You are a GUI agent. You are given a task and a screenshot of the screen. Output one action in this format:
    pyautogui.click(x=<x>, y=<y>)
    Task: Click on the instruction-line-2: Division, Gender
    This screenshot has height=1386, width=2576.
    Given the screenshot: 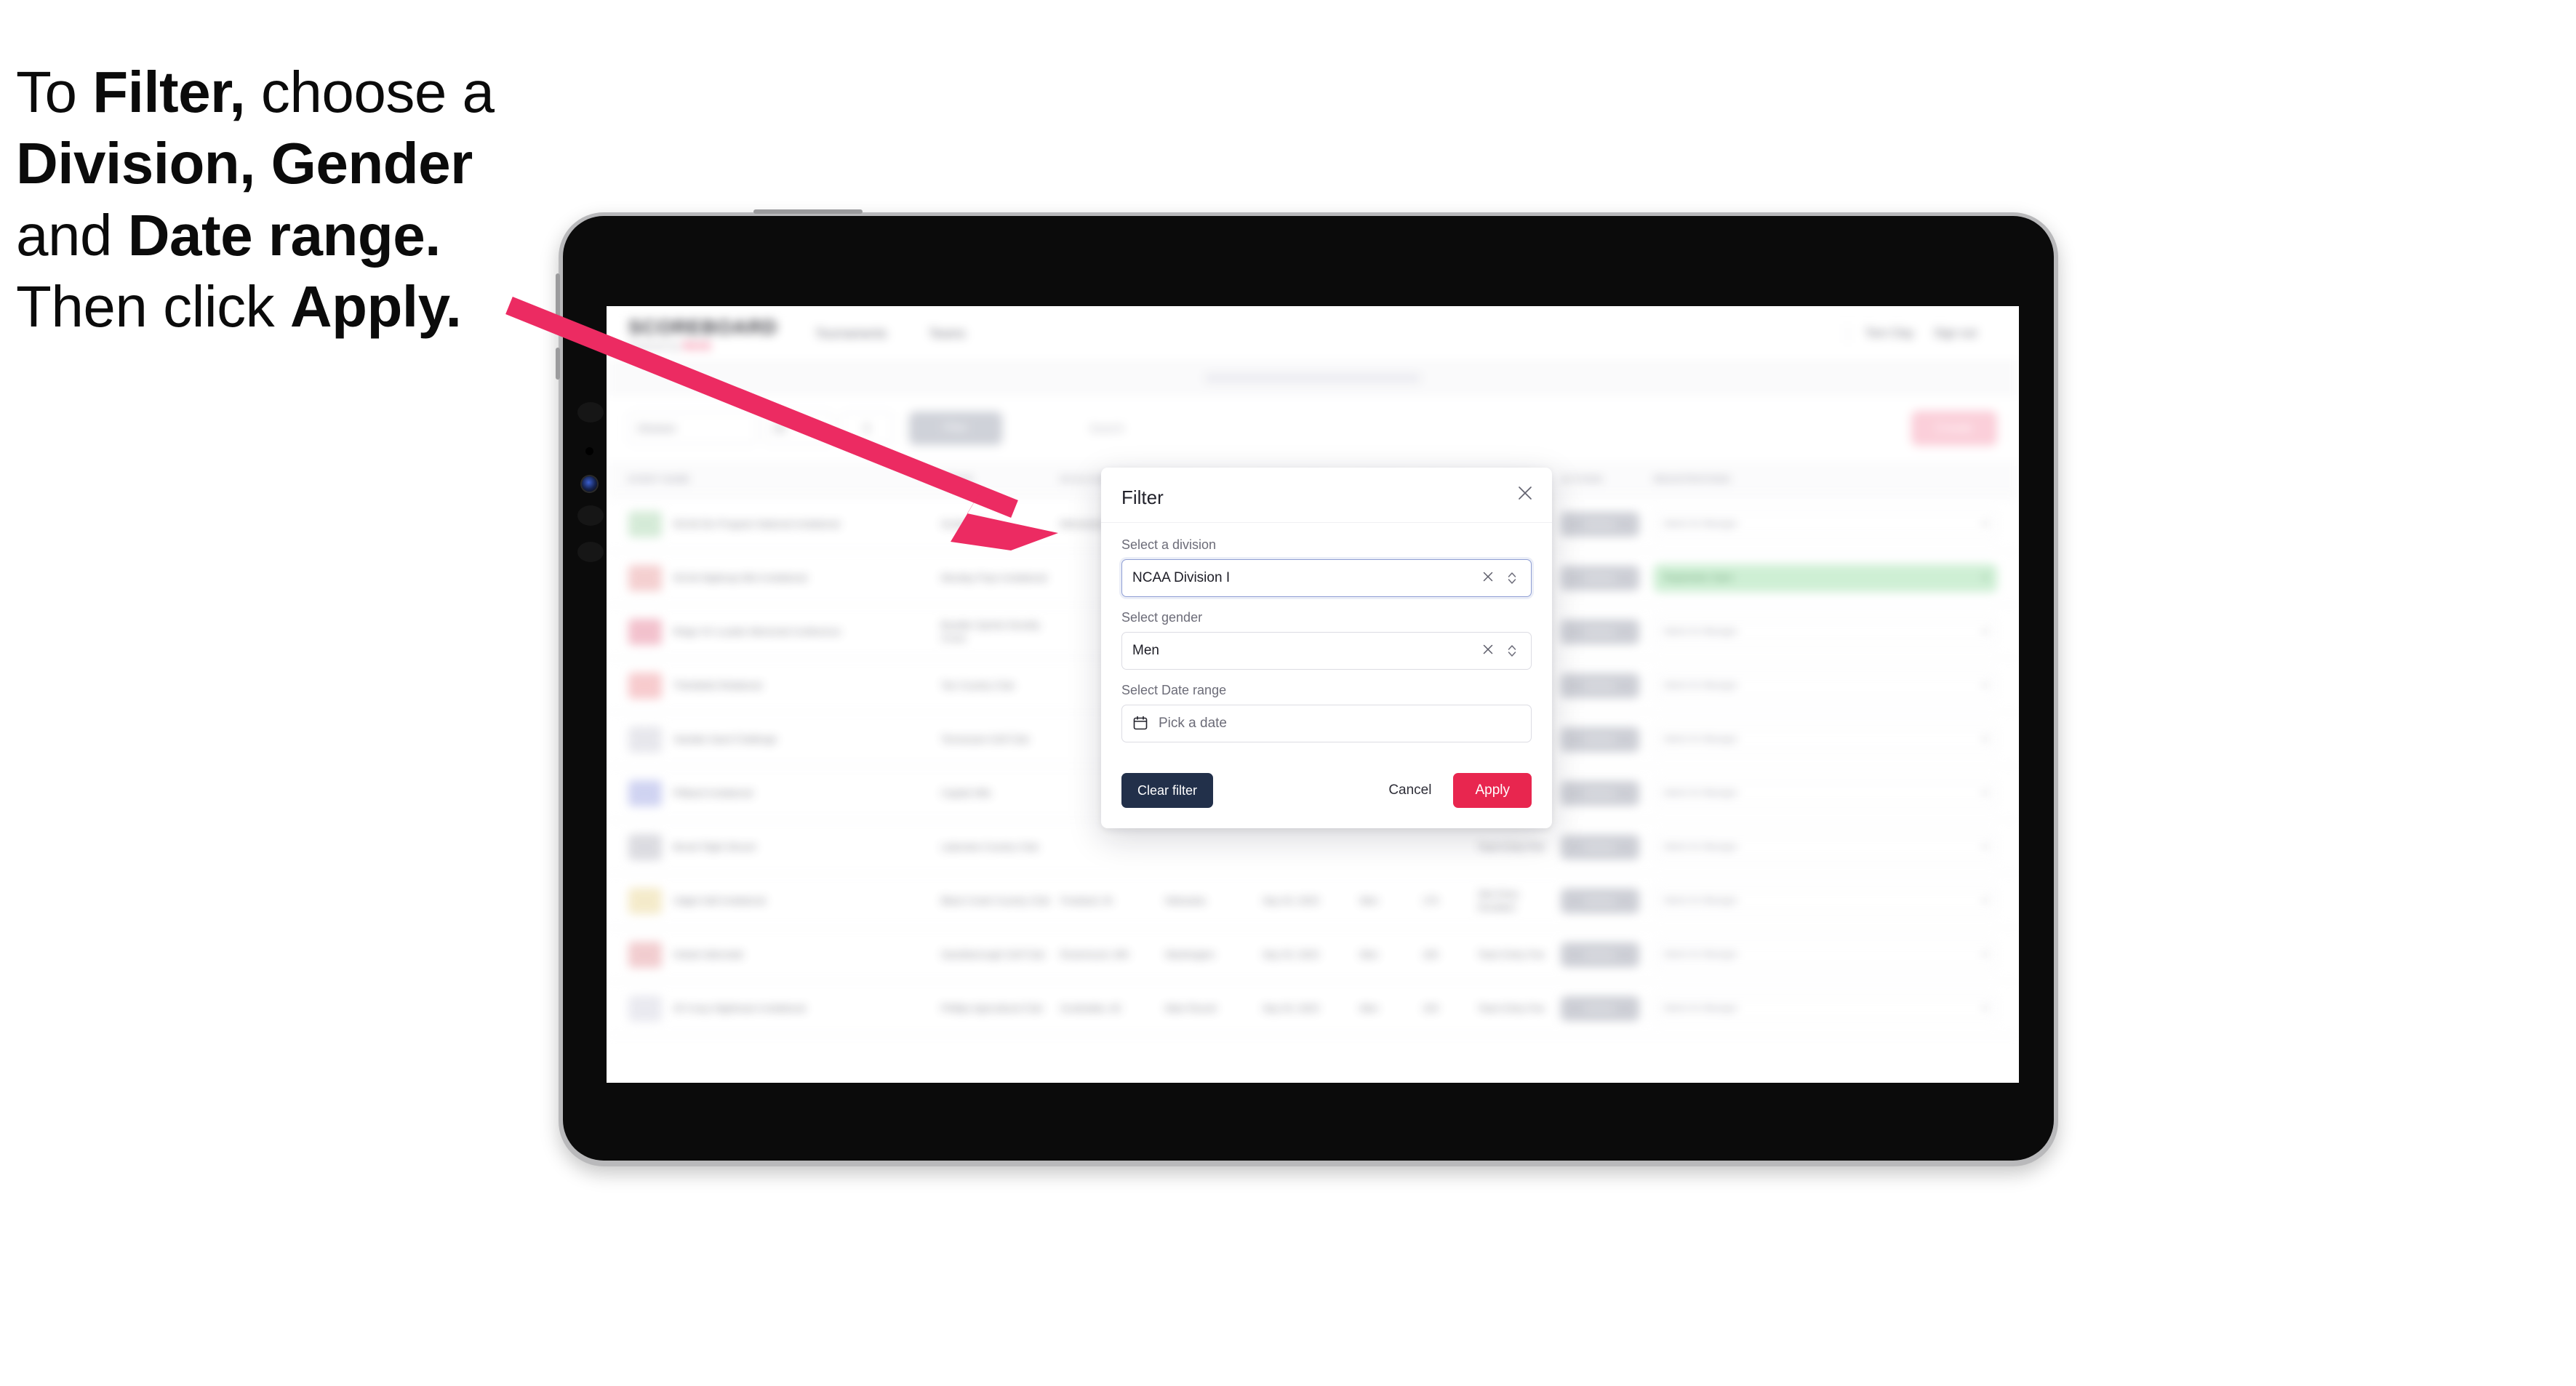 What is the action you would take?
    pyautogui.click(x=244, y=164)
    